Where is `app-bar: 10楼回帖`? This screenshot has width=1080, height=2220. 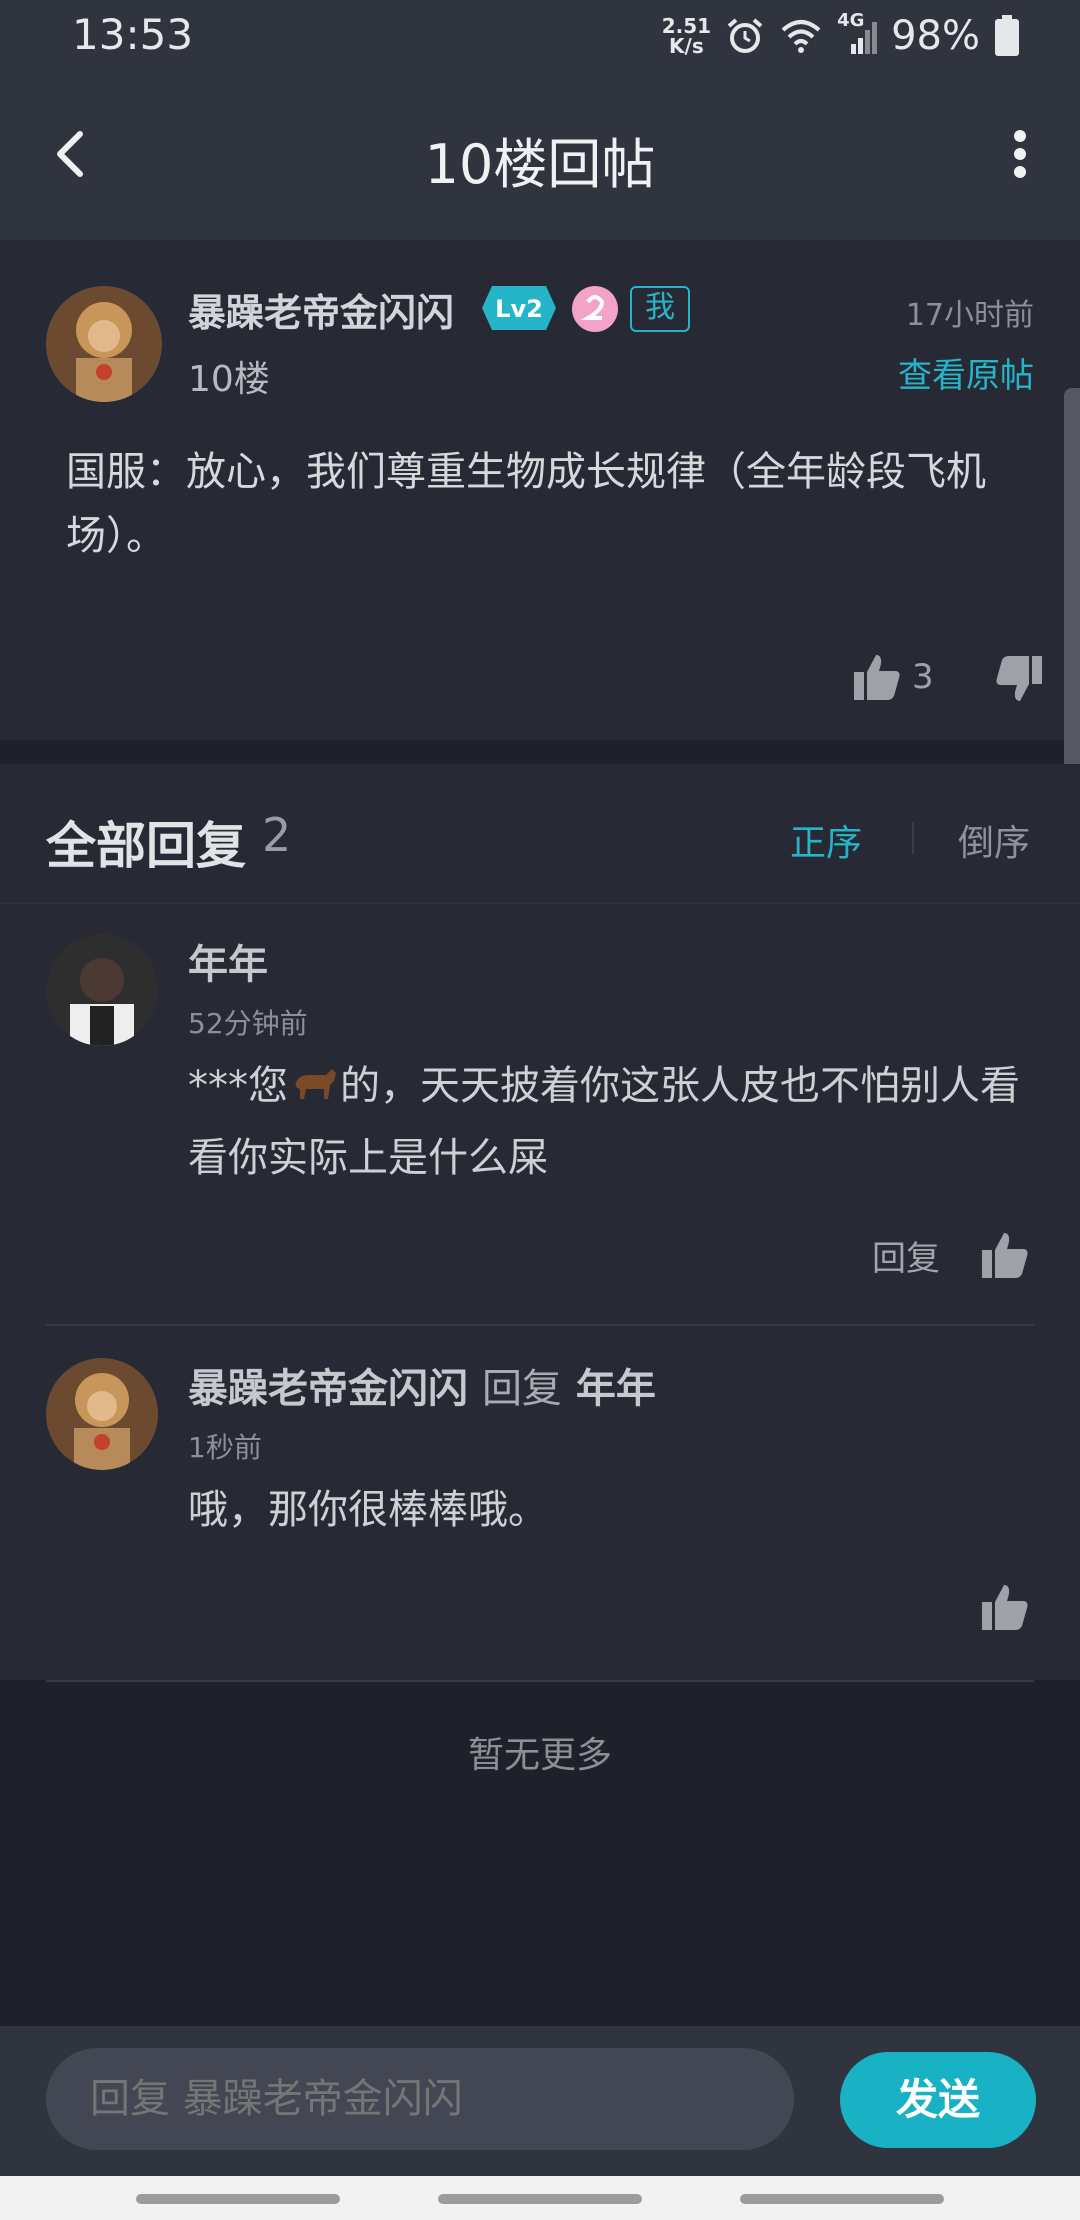 app-bar: 10楼回帖 is located at coordinates (540, 156).